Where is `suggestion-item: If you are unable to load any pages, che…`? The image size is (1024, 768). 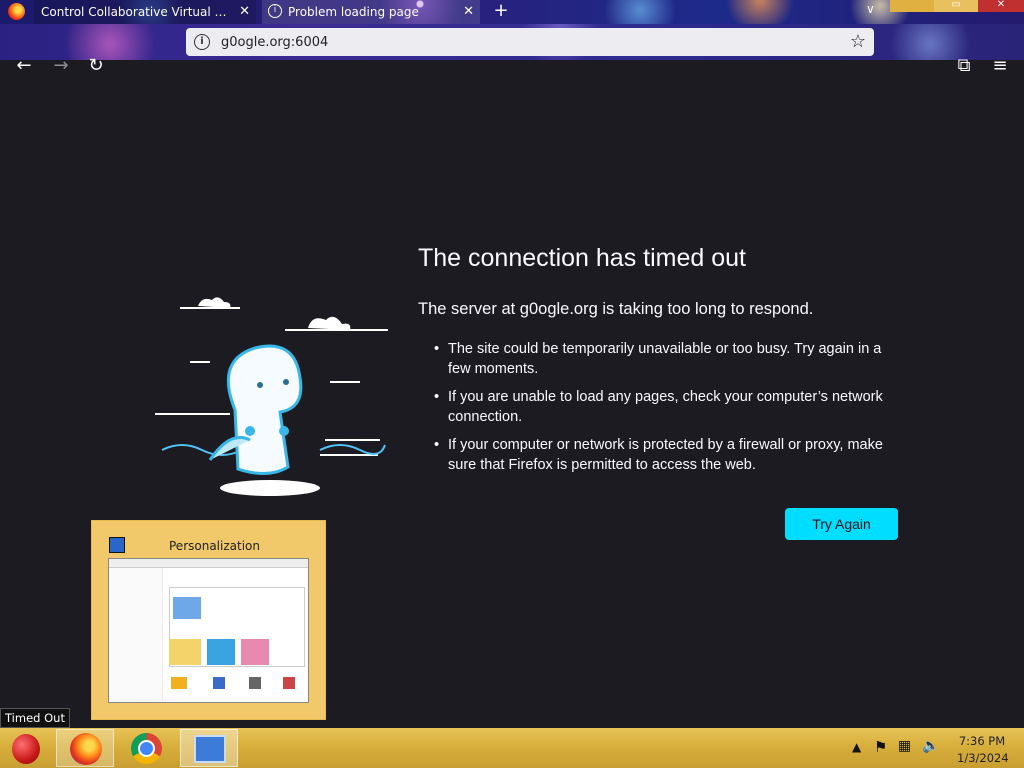
suggestion-item: If you are unable to load any pages, che… is located at coordinates (667, 407).